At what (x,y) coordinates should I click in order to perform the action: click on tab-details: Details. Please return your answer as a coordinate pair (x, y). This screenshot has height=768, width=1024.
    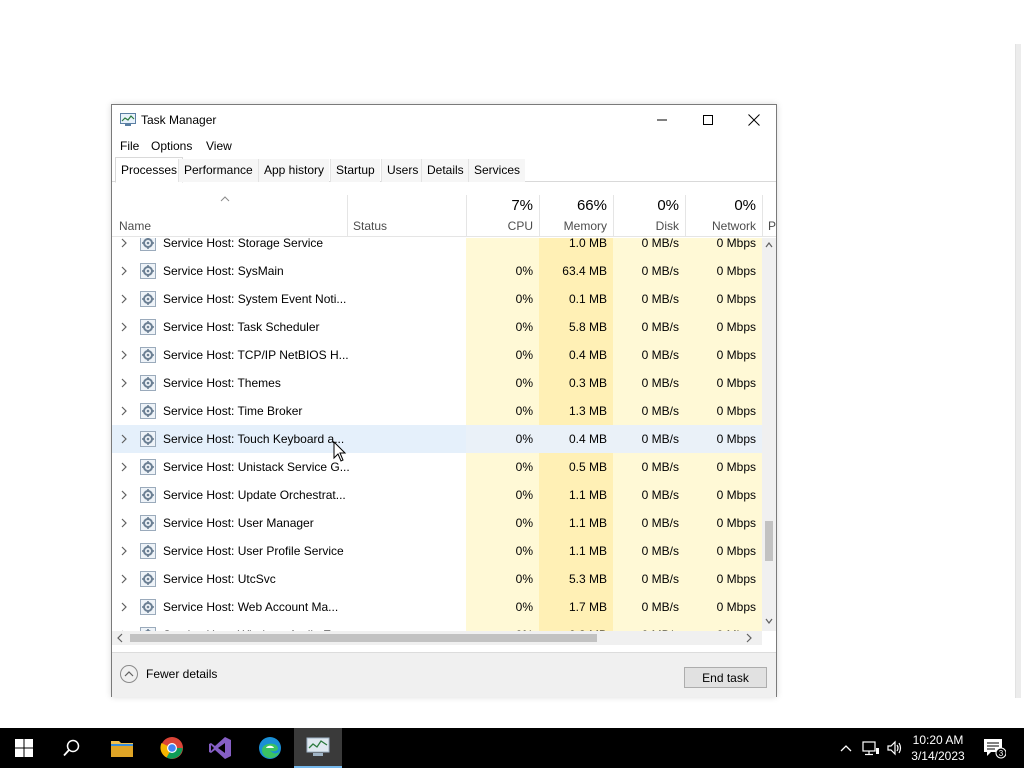
    Looking at the image, I should click on (445, 170).